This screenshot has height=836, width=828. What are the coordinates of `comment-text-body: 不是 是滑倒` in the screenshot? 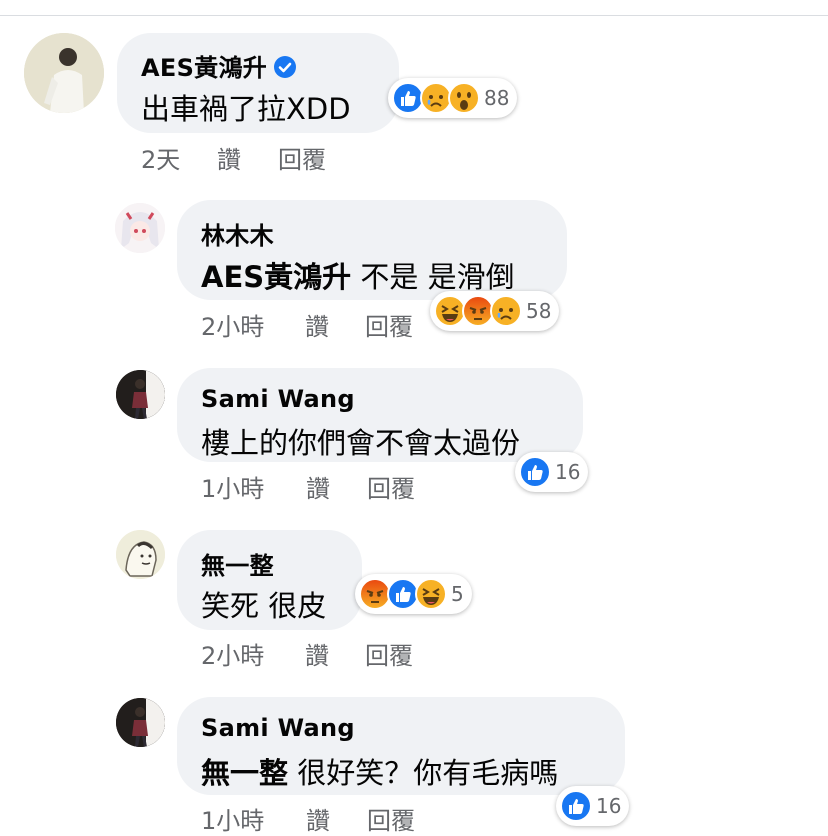 It's located at (433, 277).